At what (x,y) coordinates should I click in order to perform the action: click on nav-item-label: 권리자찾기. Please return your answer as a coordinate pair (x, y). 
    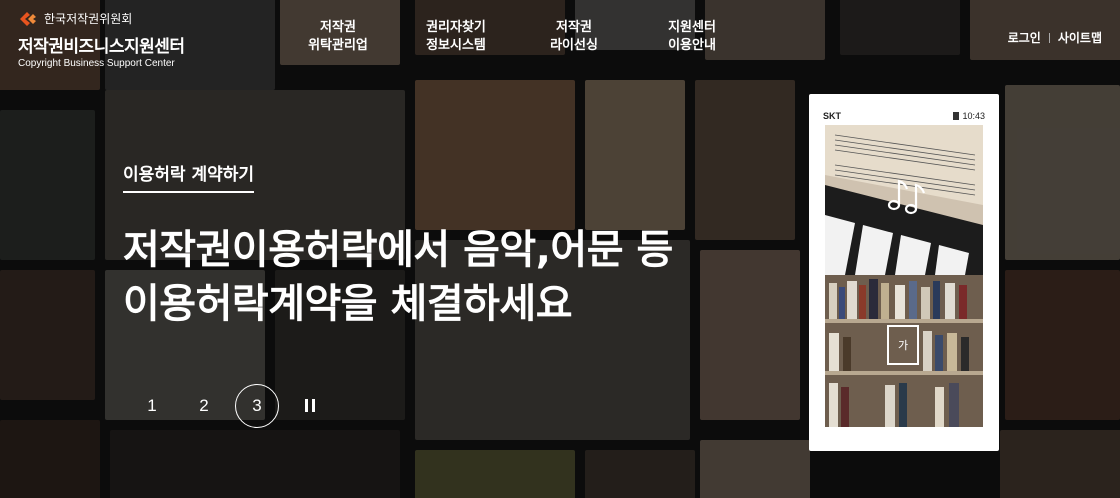
    Looking at the image, I should click on (456, 27).